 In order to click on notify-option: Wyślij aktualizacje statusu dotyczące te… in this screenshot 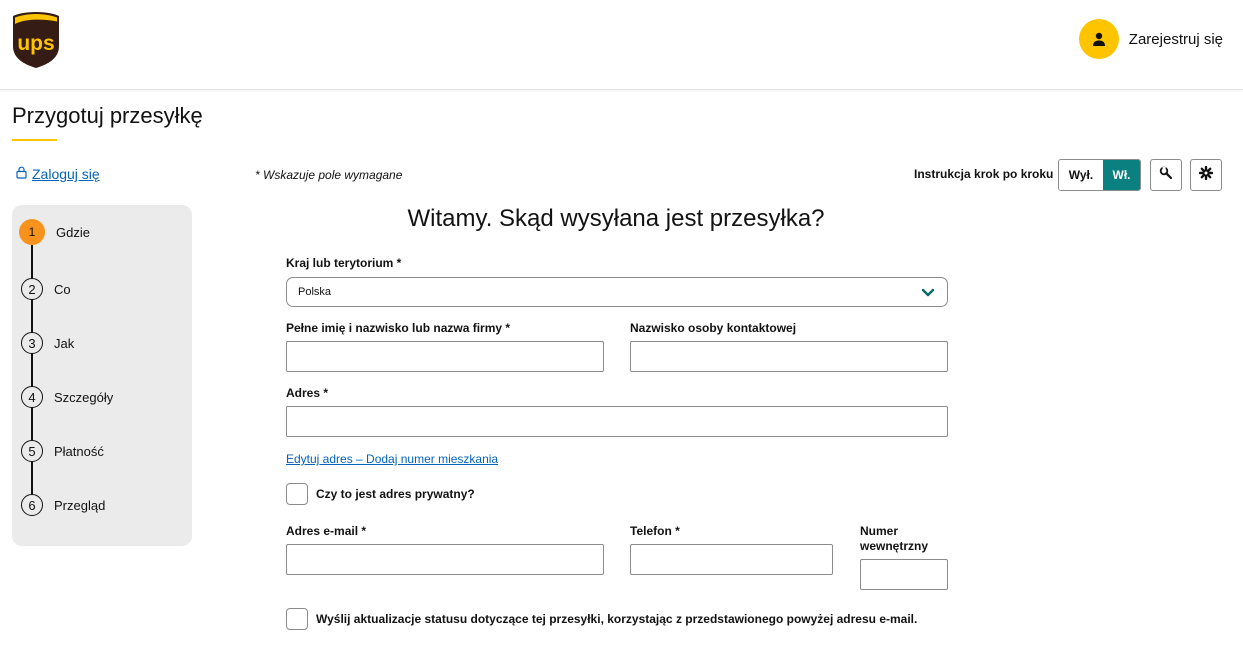, I will do `click(601, 619)`.